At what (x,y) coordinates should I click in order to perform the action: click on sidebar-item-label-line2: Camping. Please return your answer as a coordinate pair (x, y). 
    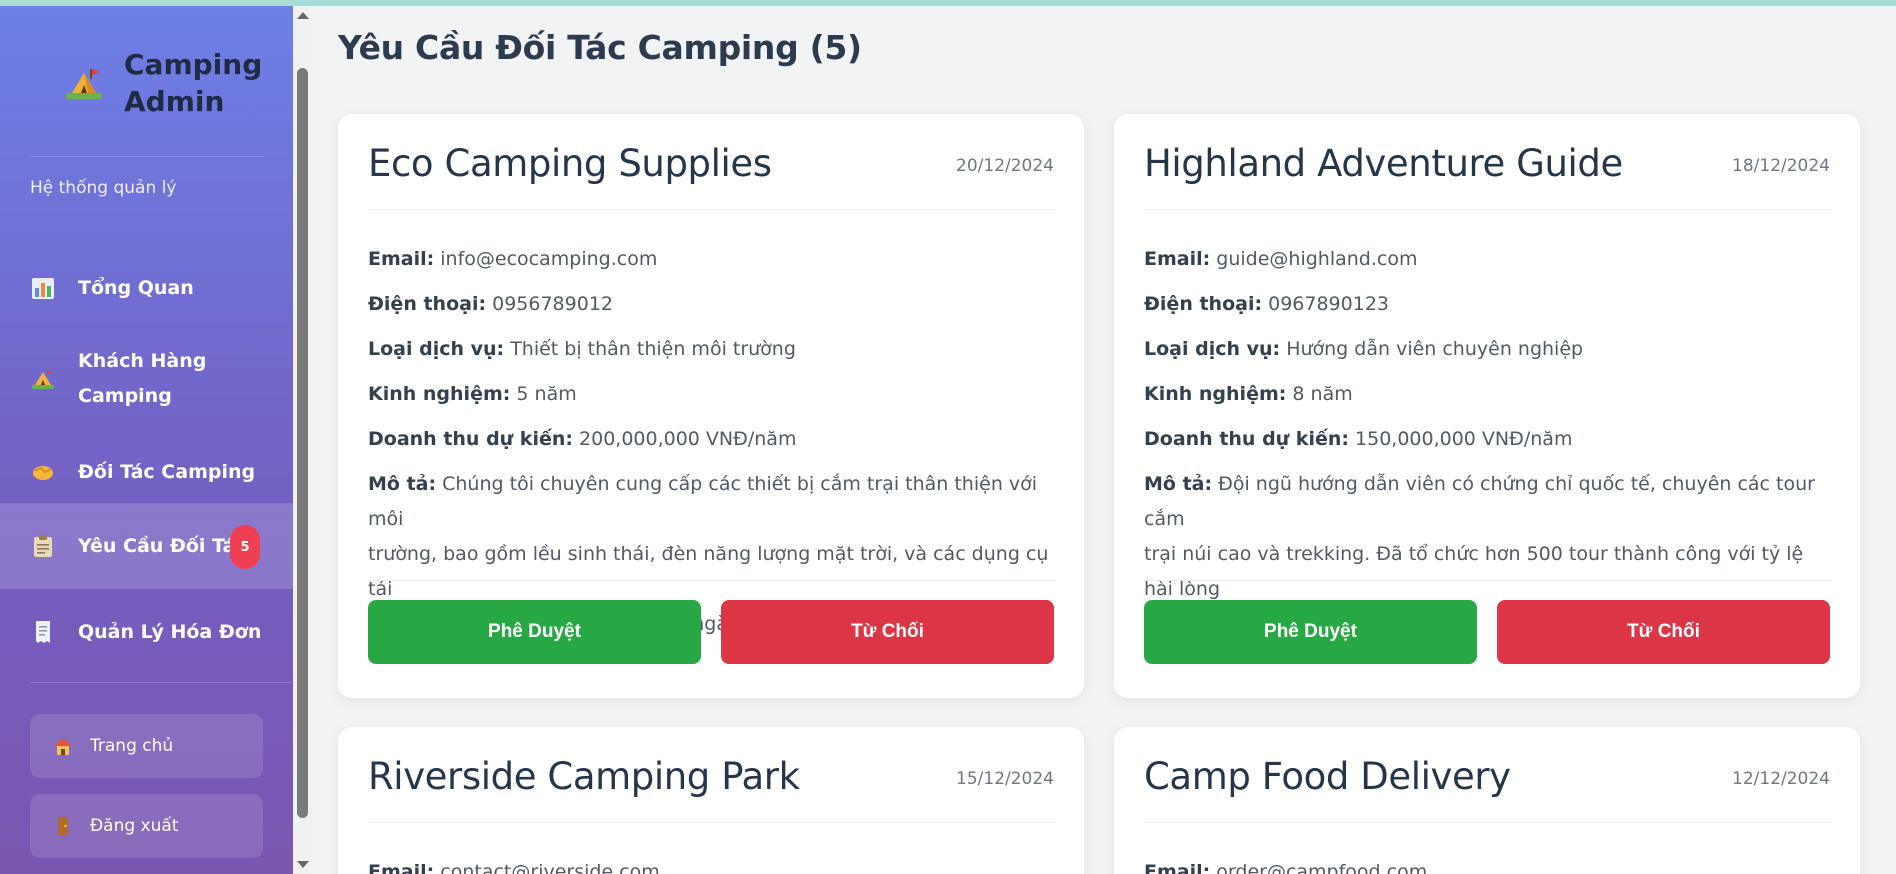
    Looking at the image, I should click on (125, 396).